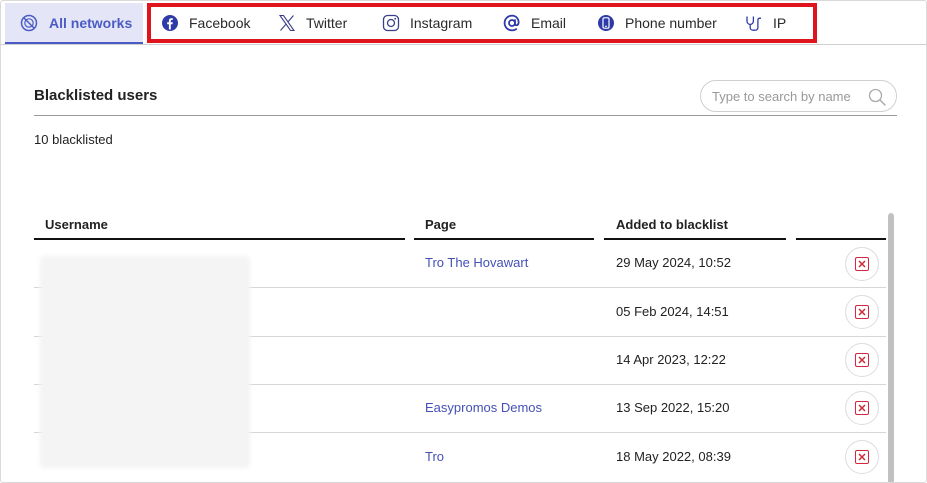 Image resolution: width=927 pixels, height=483 pixels. I want to click on row-3-added-date: 14 Apr 2023, 12:22, so click(671, 359).